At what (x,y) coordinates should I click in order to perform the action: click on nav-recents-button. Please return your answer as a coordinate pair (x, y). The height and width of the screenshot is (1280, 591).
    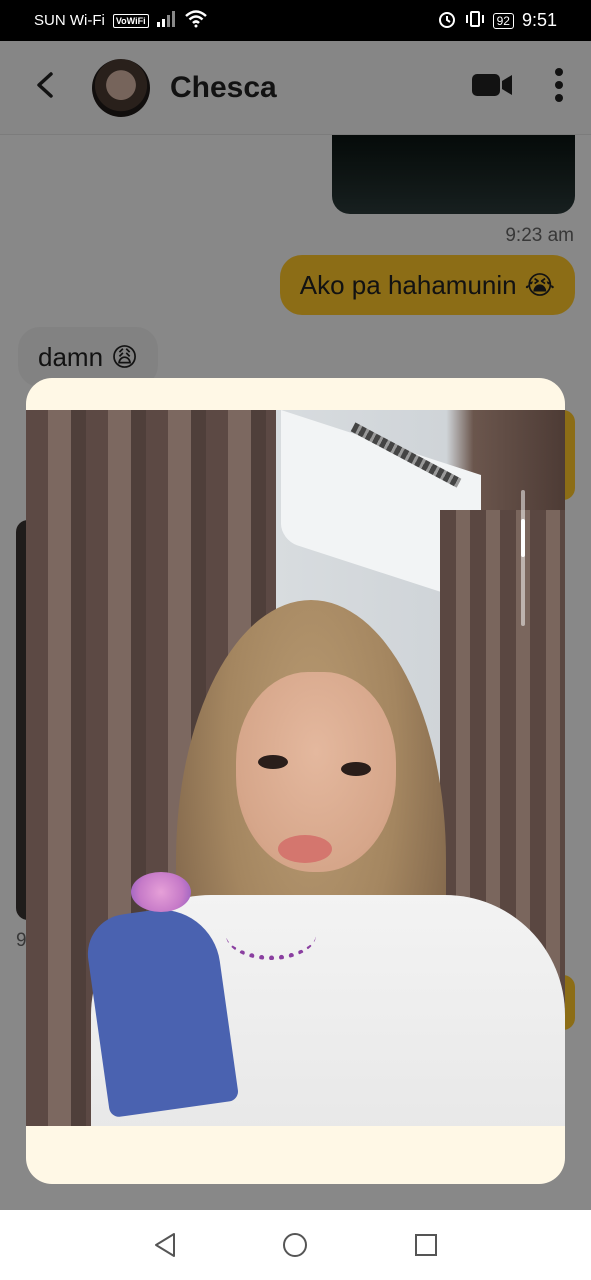
    Looking at the image, I should click on (426, 1245).